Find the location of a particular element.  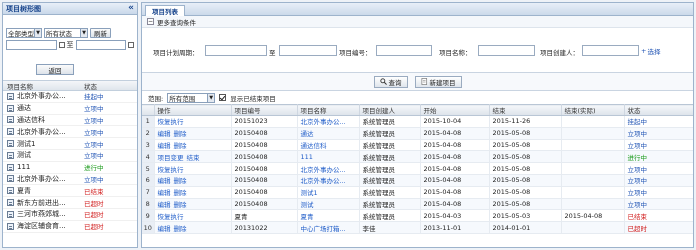

new-project-button: 新建项目 is located at coordinates (438, 81).